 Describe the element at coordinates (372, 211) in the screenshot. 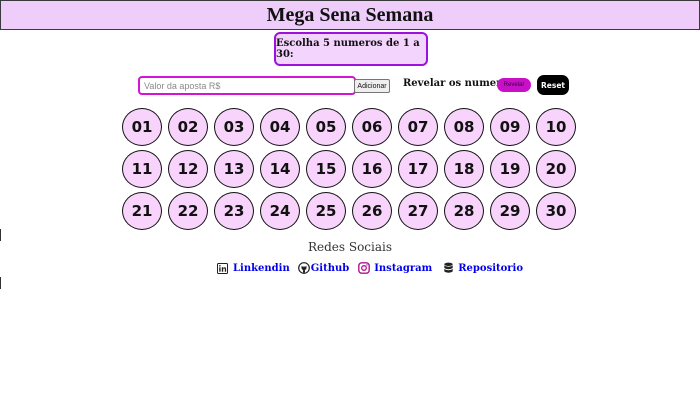

I see `number-ball: 26` at that location.